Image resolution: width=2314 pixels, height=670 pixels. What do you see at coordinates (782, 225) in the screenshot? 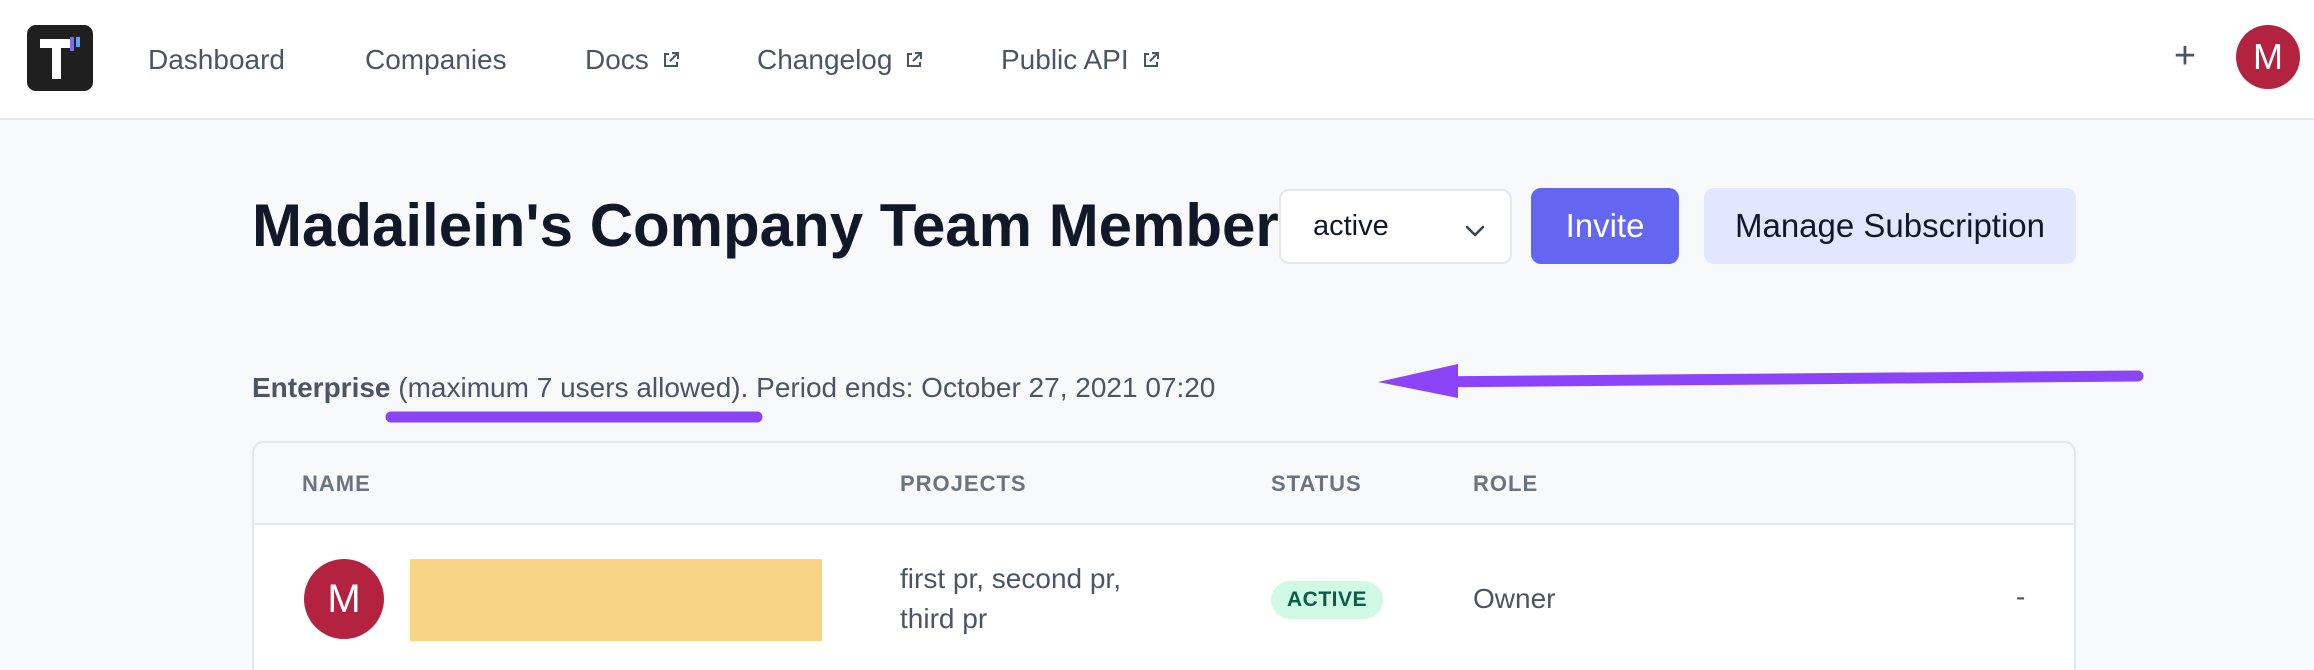
I see `page-title: Madailein's Company Team Members` at bounding box center [782, 225].